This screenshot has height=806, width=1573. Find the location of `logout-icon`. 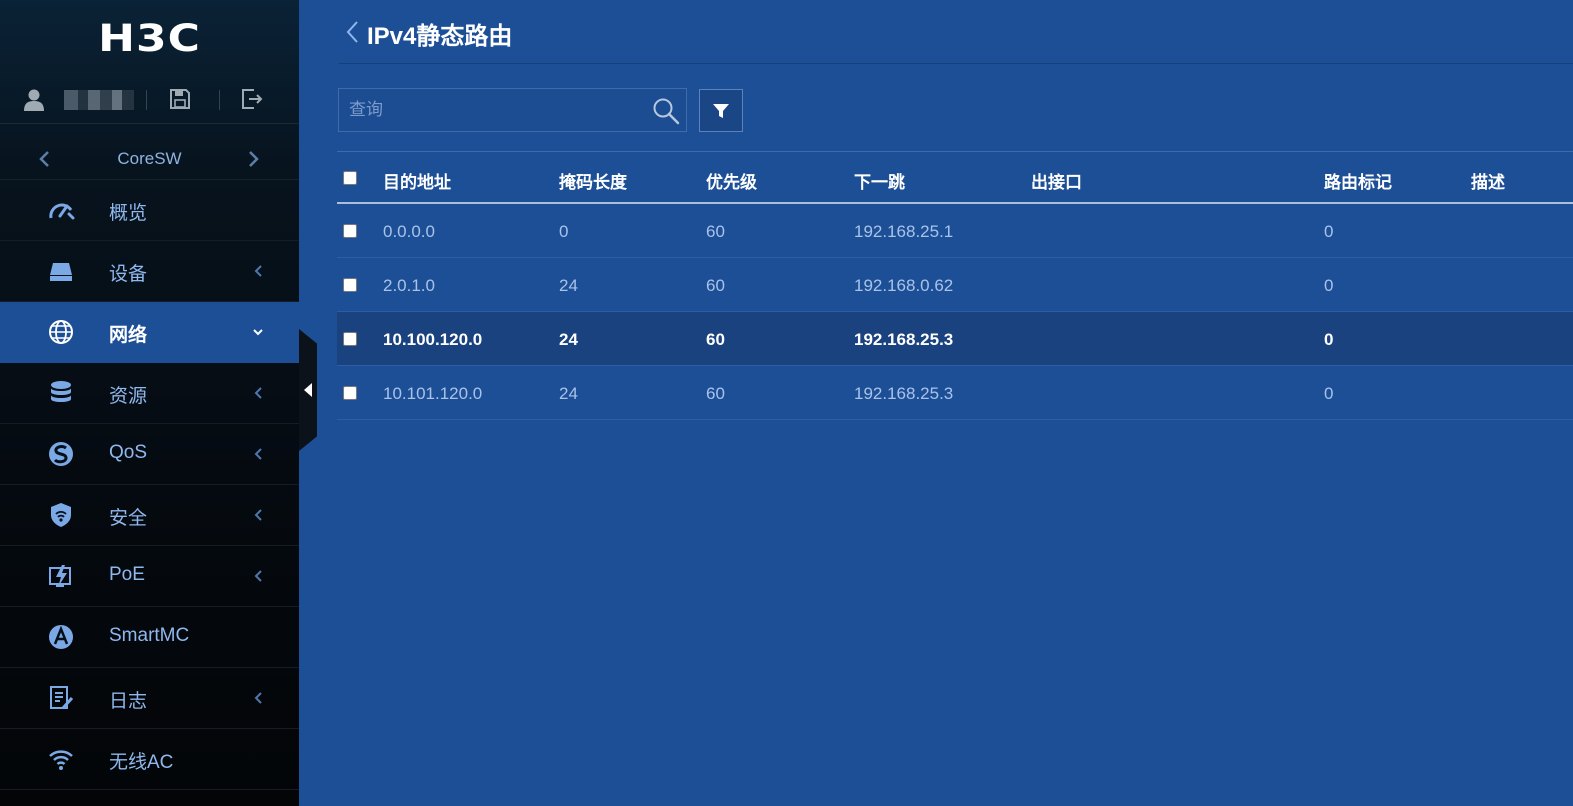

logout-icon is located at coordinates (252, 99).